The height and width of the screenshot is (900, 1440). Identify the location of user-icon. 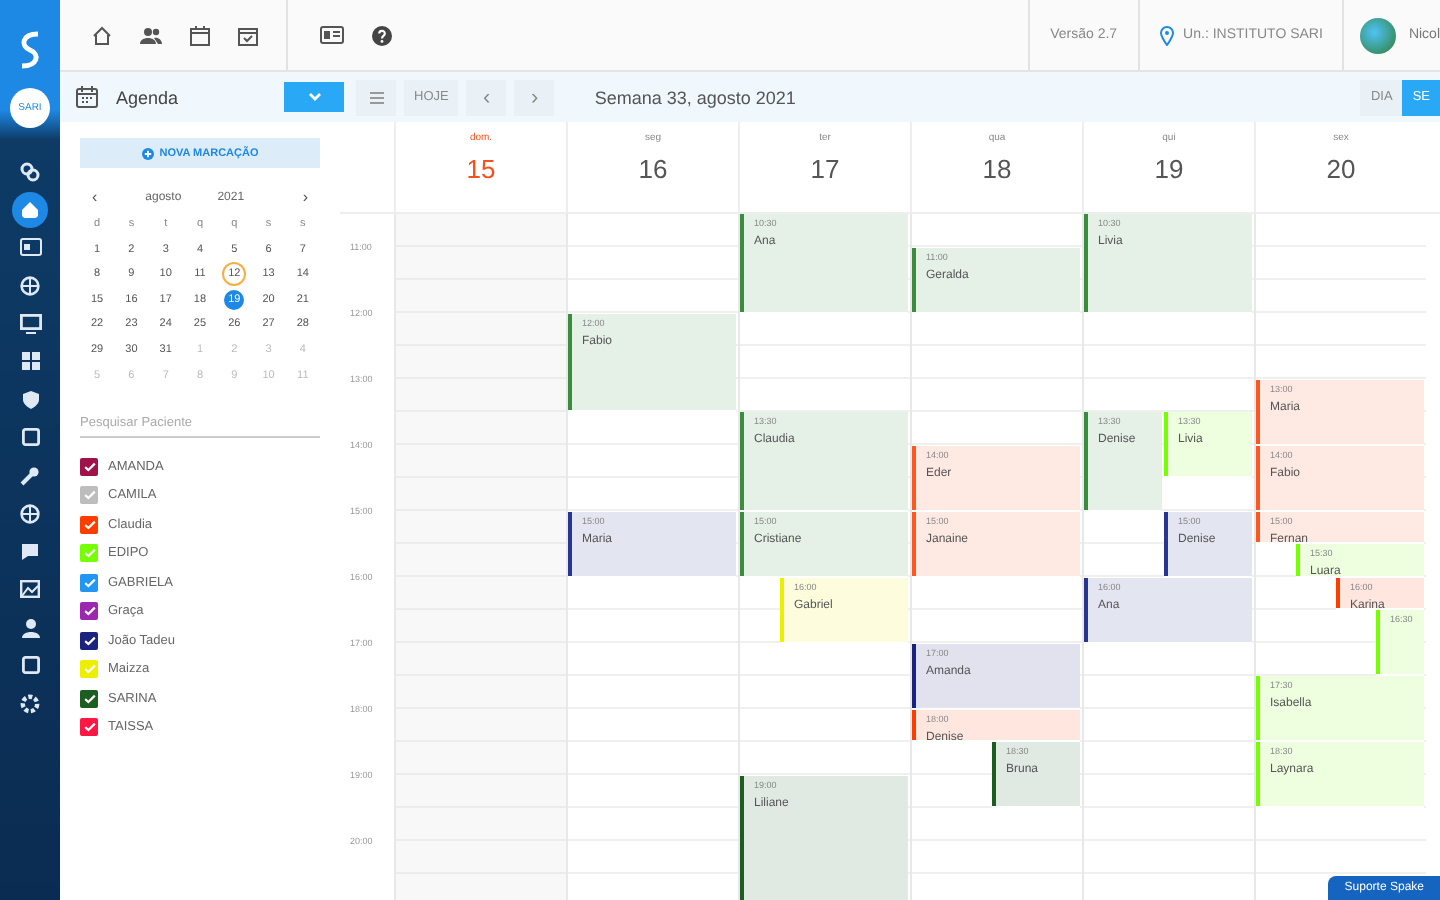
(30, 627).